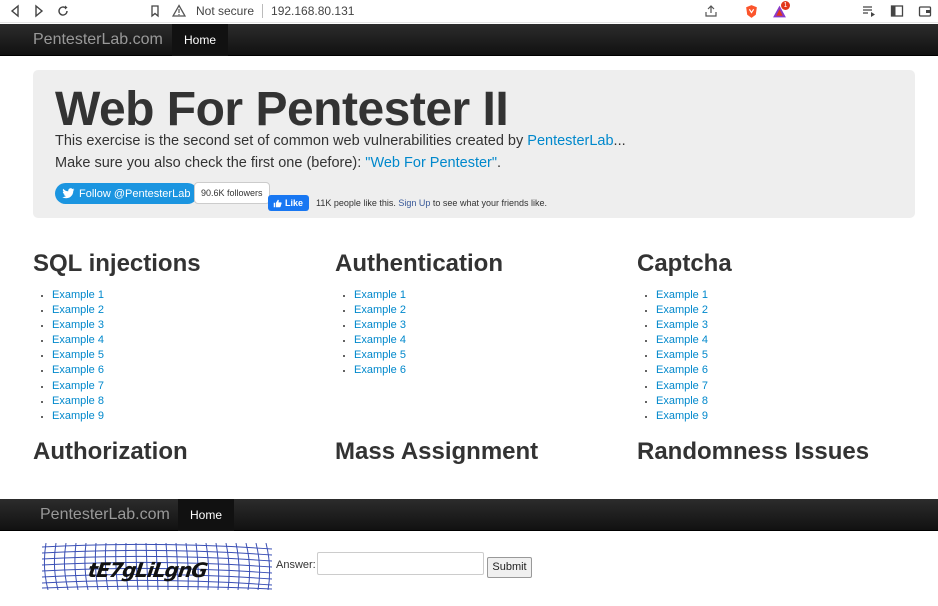 The width and height of the screenshot is (938, 606). I want to click on web-for-pentester-link: "Web For Pentester", so click(431, 163).